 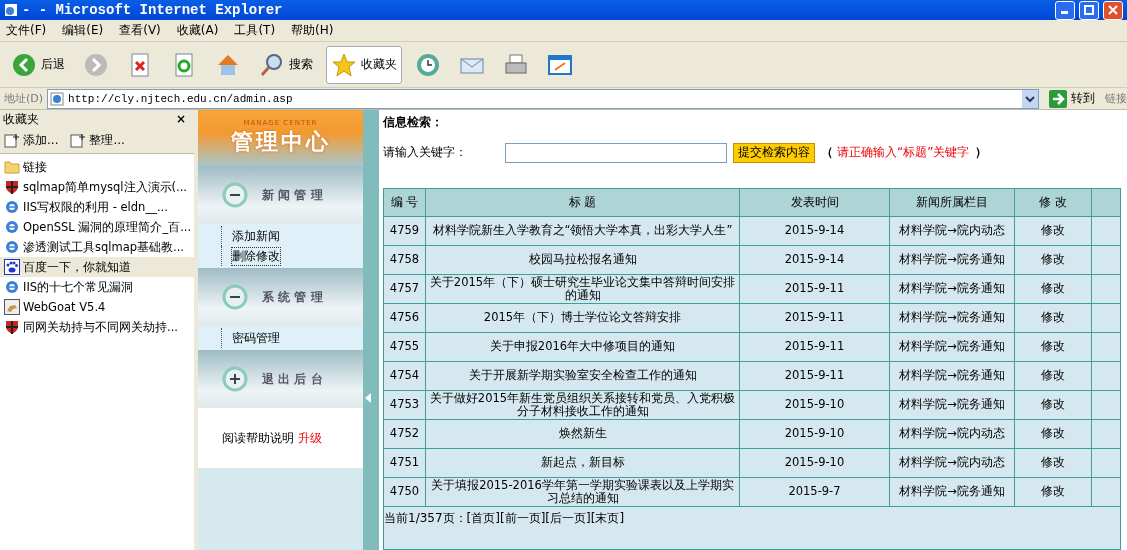 I want to click on menu-item: 编辑(E), so click(x=83, y=30).